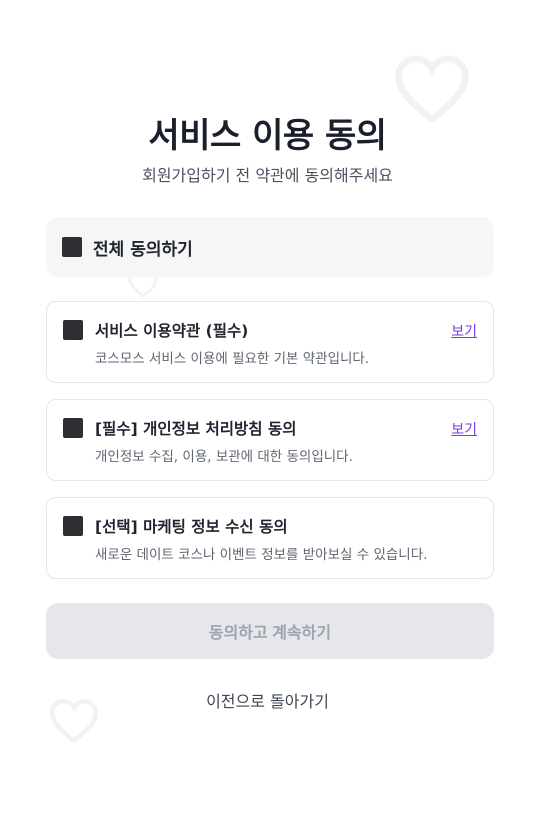 The image size is (535, 821). I want to click on service-terms-view-link: 보기, so click(464, 331).